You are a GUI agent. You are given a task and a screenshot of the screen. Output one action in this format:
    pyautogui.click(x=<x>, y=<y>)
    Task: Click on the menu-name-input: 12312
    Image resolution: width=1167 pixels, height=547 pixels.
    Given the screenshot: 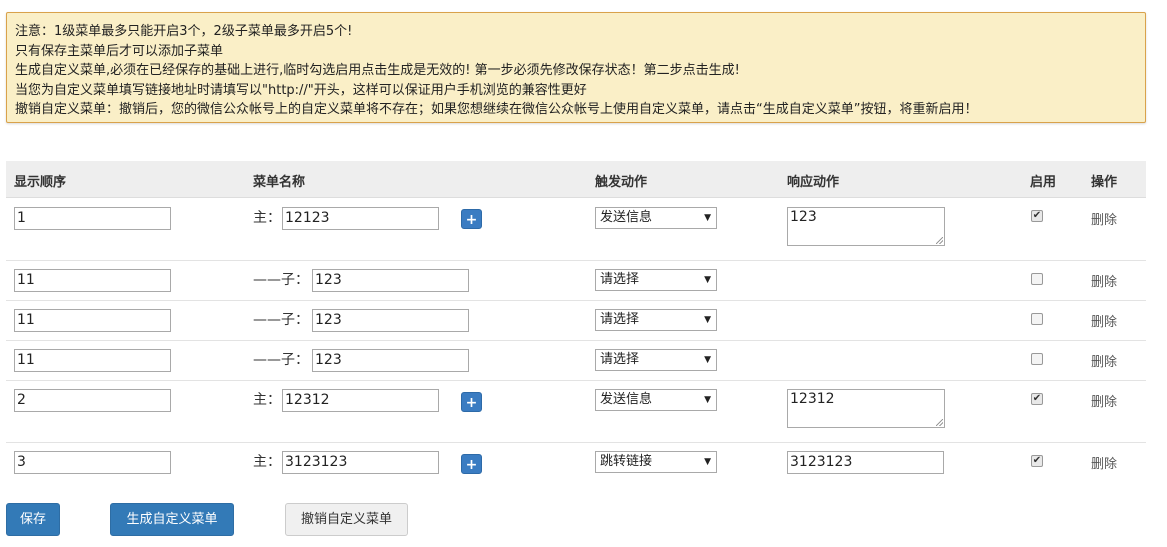 What is the action you would take?
    pyautogui.click(x=360, y=400)
    